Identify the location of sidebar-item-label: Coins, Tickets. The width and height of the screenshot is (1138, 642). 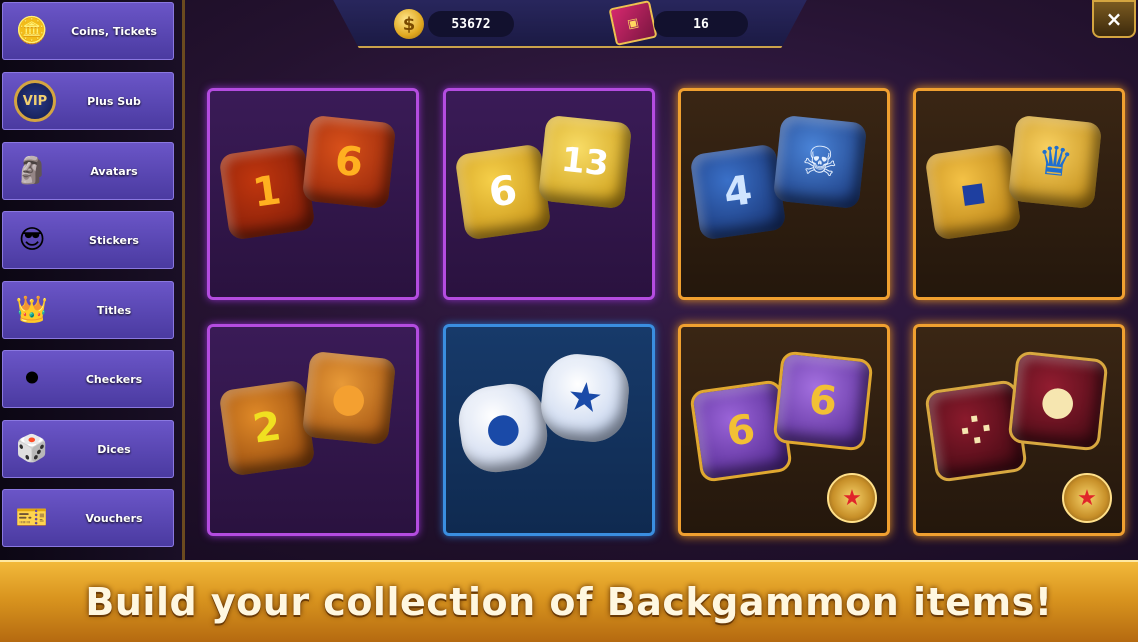
(114, 31).